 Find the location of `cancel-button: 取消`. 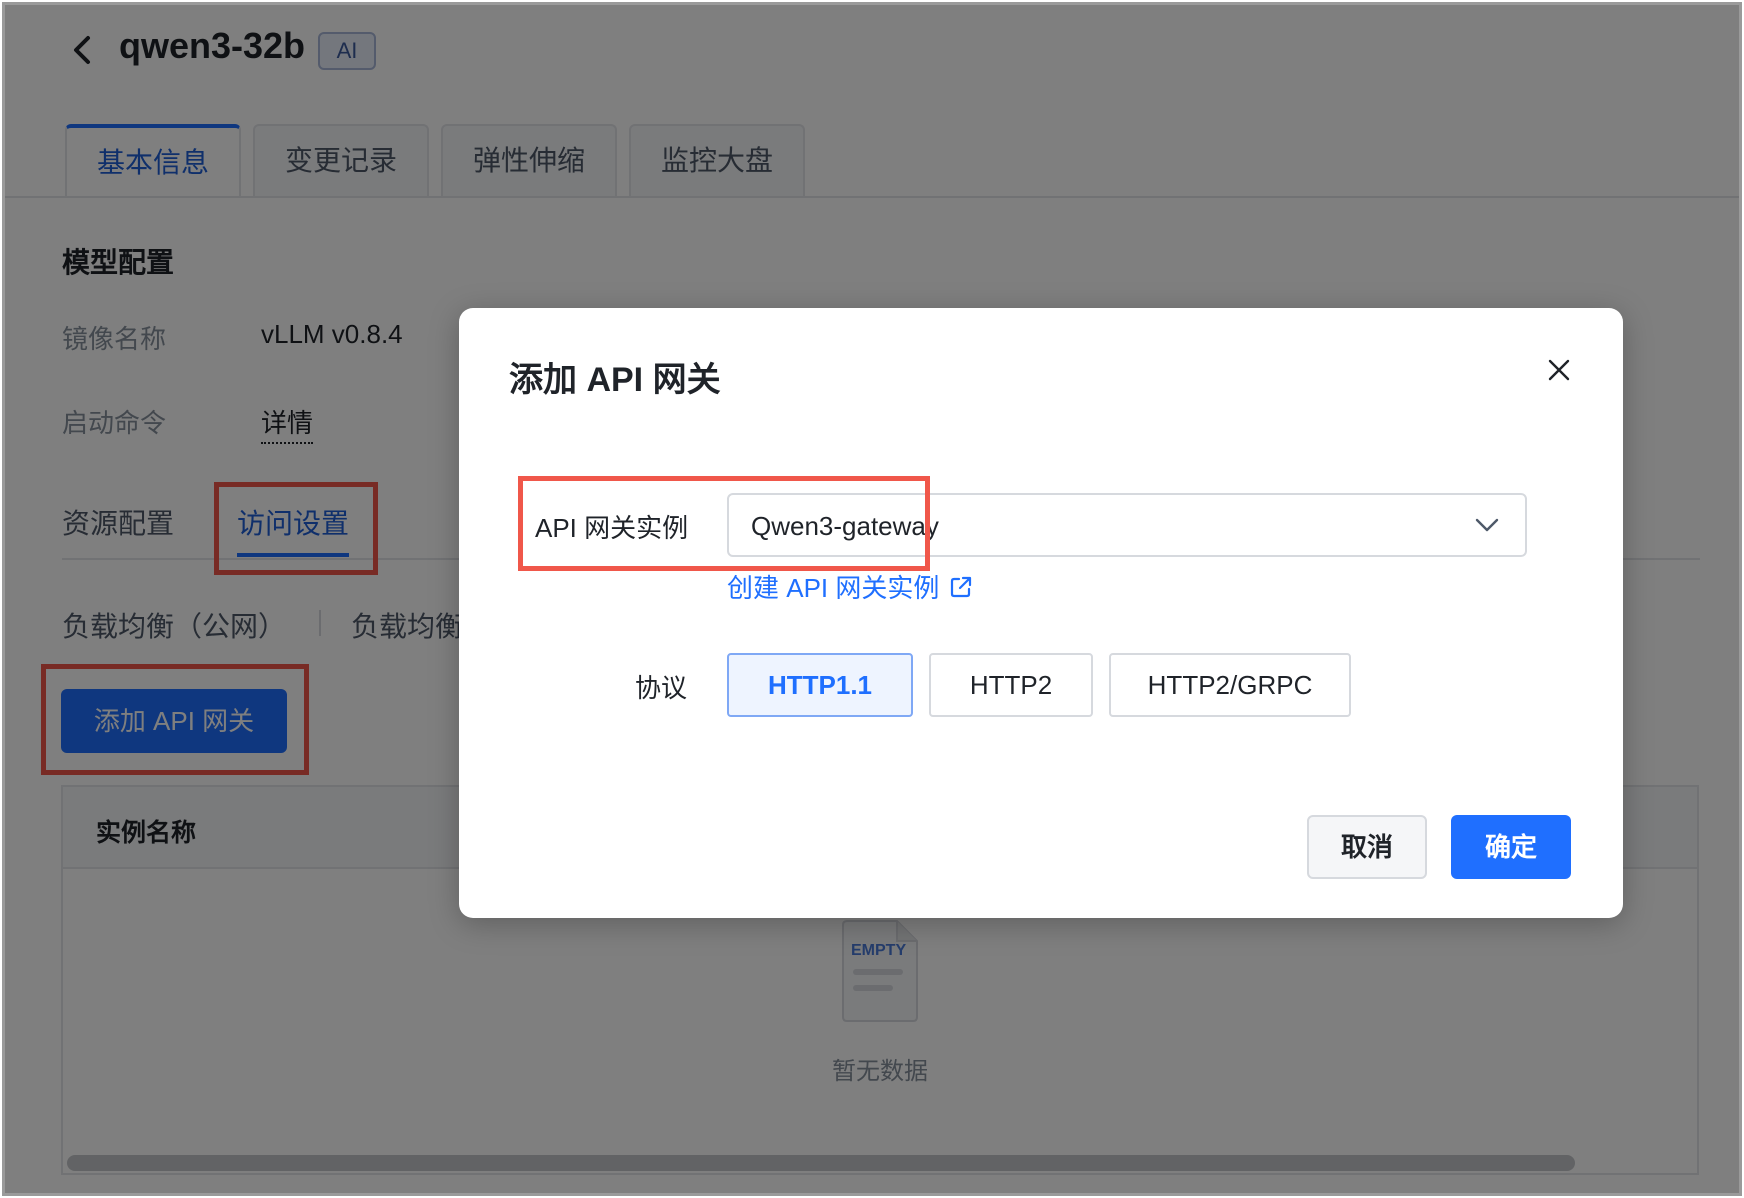

cancel-button: 取消 is located at coordinates (1367, 847).